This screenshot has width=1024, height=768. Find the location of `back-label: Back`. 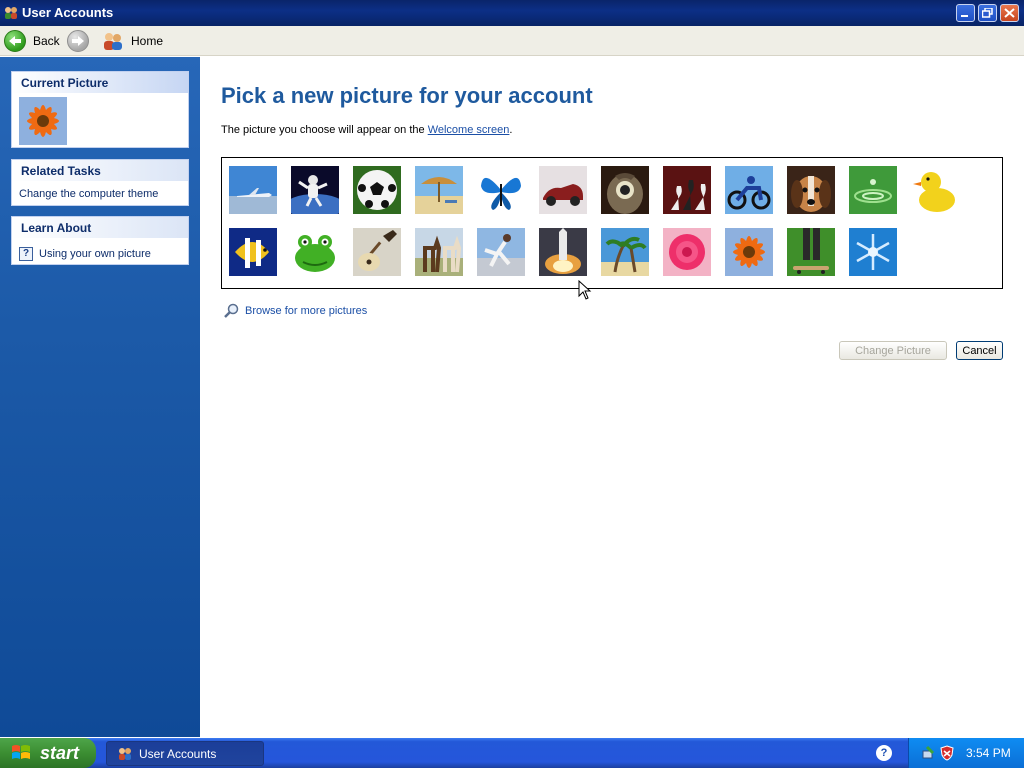

back-label: Back is located at coordinates (46, 41).